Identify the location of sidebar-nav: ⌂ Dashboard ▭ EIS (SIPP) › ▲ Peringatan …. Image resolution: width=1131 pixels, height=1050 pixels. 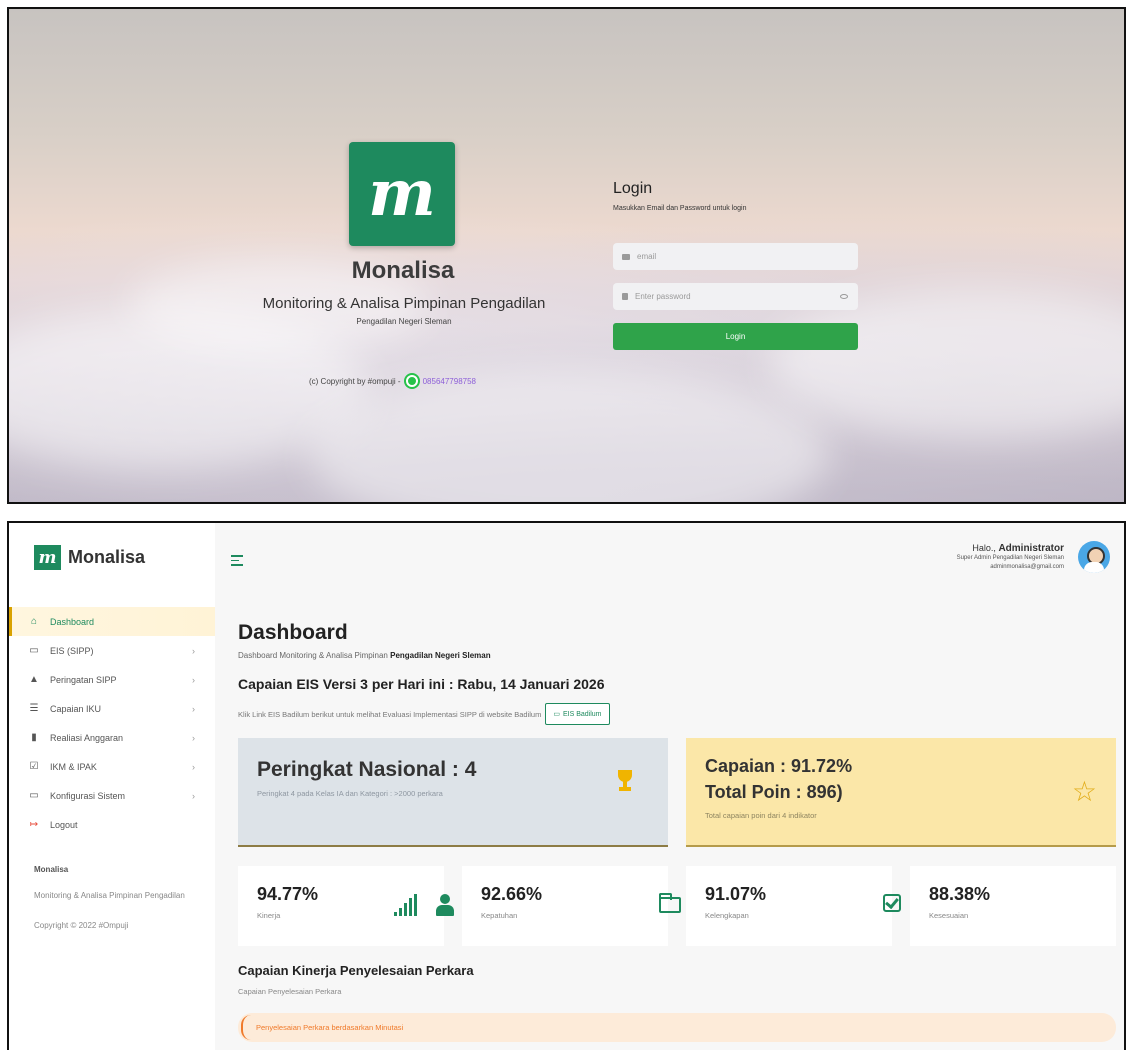
(112, 723).